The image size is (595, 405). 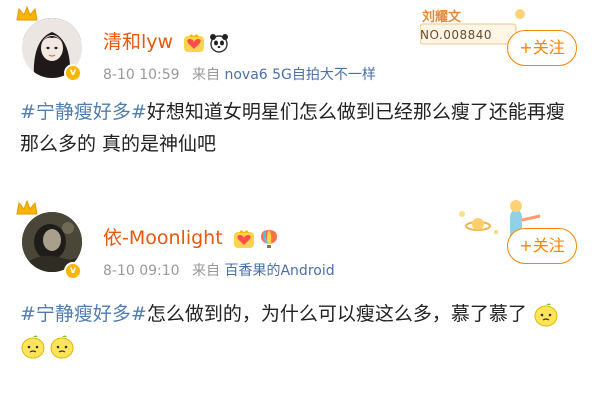 What do you see at coordinates (300, 128) in the screenshot?
I see `post-content: #宁静瘦好多#好想知道女明星们怎么做到已经那么瘦了还能再瘦那么多的 真的是神仙吧` at bounding box center [300, 128].